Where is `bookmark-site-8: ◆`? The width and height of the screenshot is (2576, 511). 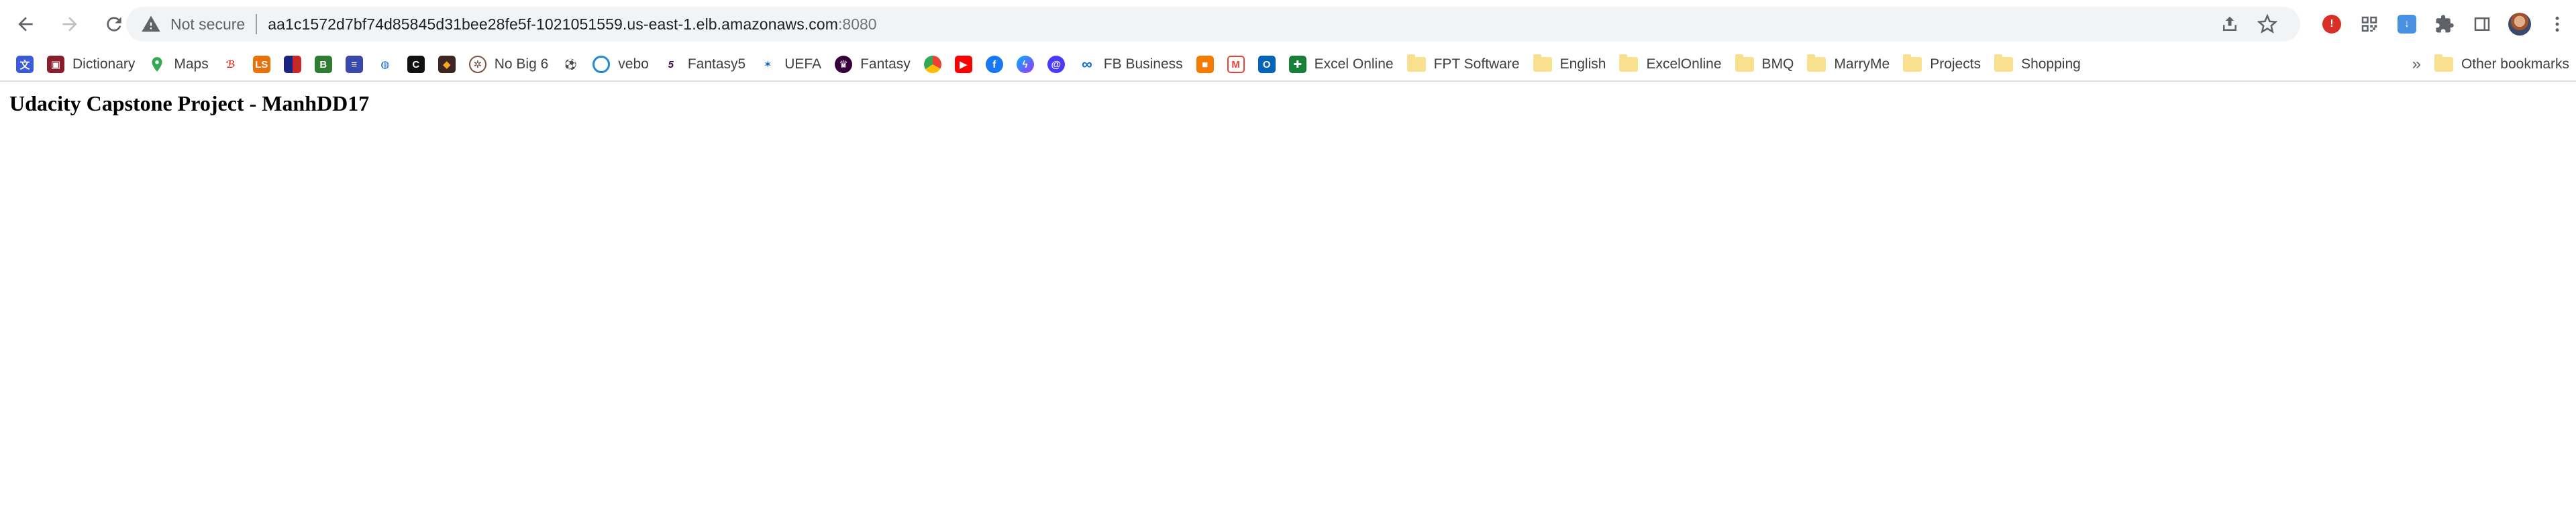
bookmark-site-8: ◆ is located at coordinates (446, 64).